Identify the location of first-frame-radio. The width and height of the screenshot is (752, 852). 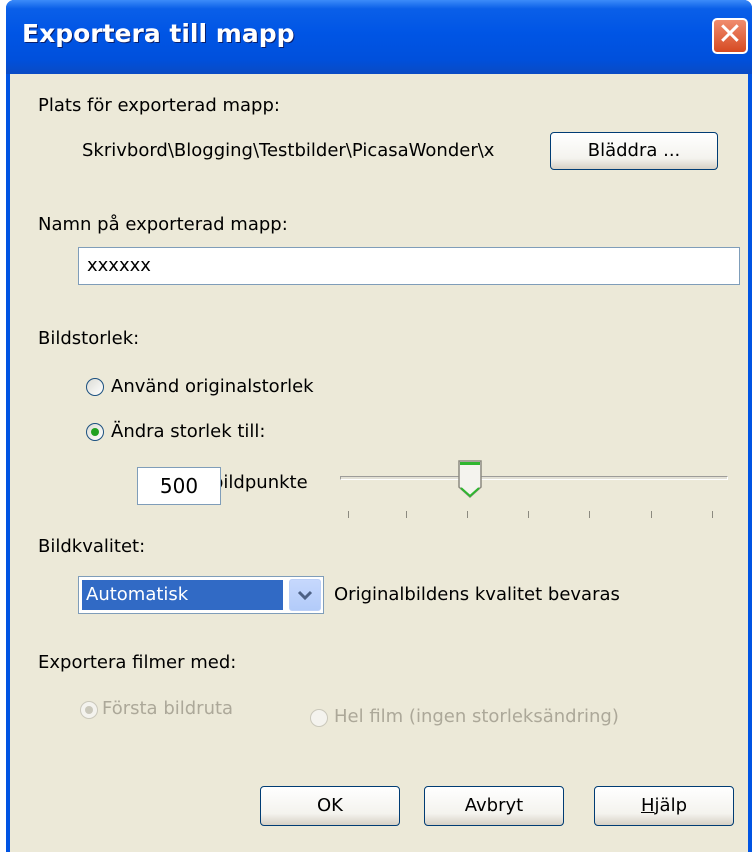
(89, 710).